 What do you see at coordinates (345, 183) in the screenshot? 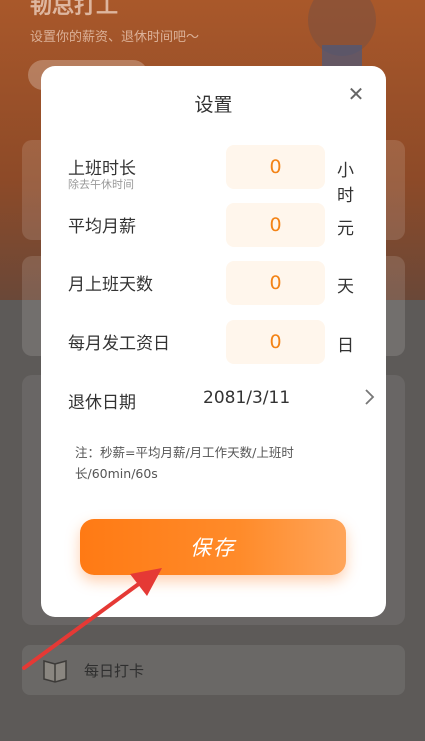
I see `work-hours-unit: 小时` at bounding box center [345, 183].